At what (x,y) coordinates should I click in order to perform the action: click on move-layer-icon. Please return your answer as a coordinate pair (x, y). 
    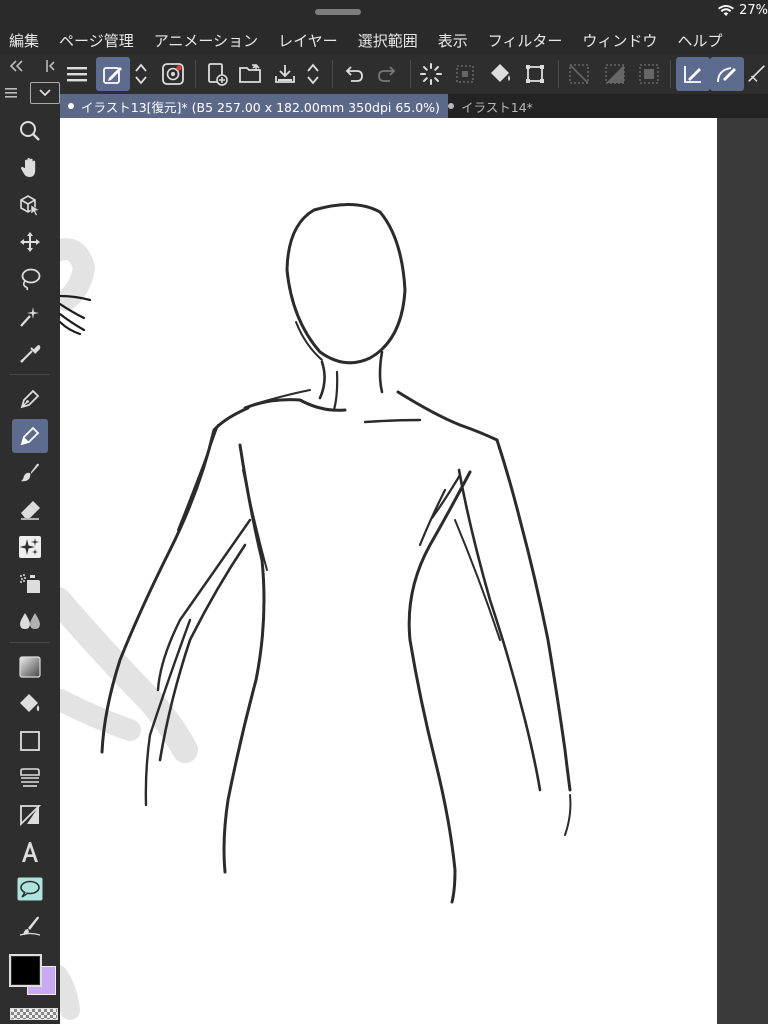
    Looking at the image, I should click on (30, 242).